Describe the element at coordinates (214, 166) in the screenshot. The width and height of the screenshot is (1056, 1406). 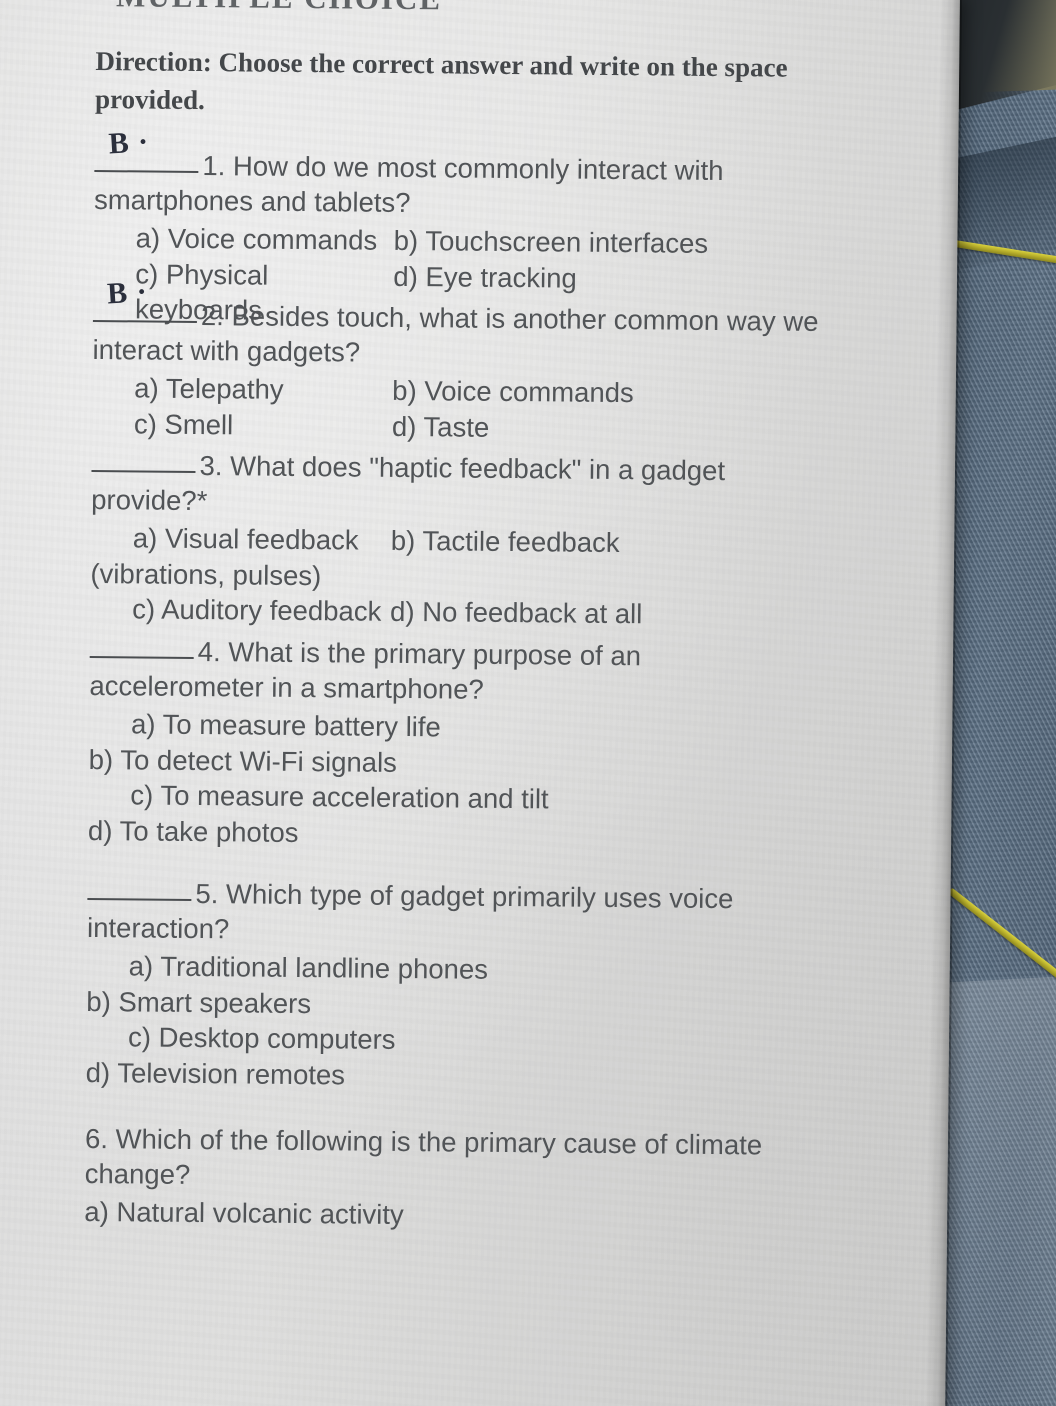
I see `question-1-number: 1.` at that location.